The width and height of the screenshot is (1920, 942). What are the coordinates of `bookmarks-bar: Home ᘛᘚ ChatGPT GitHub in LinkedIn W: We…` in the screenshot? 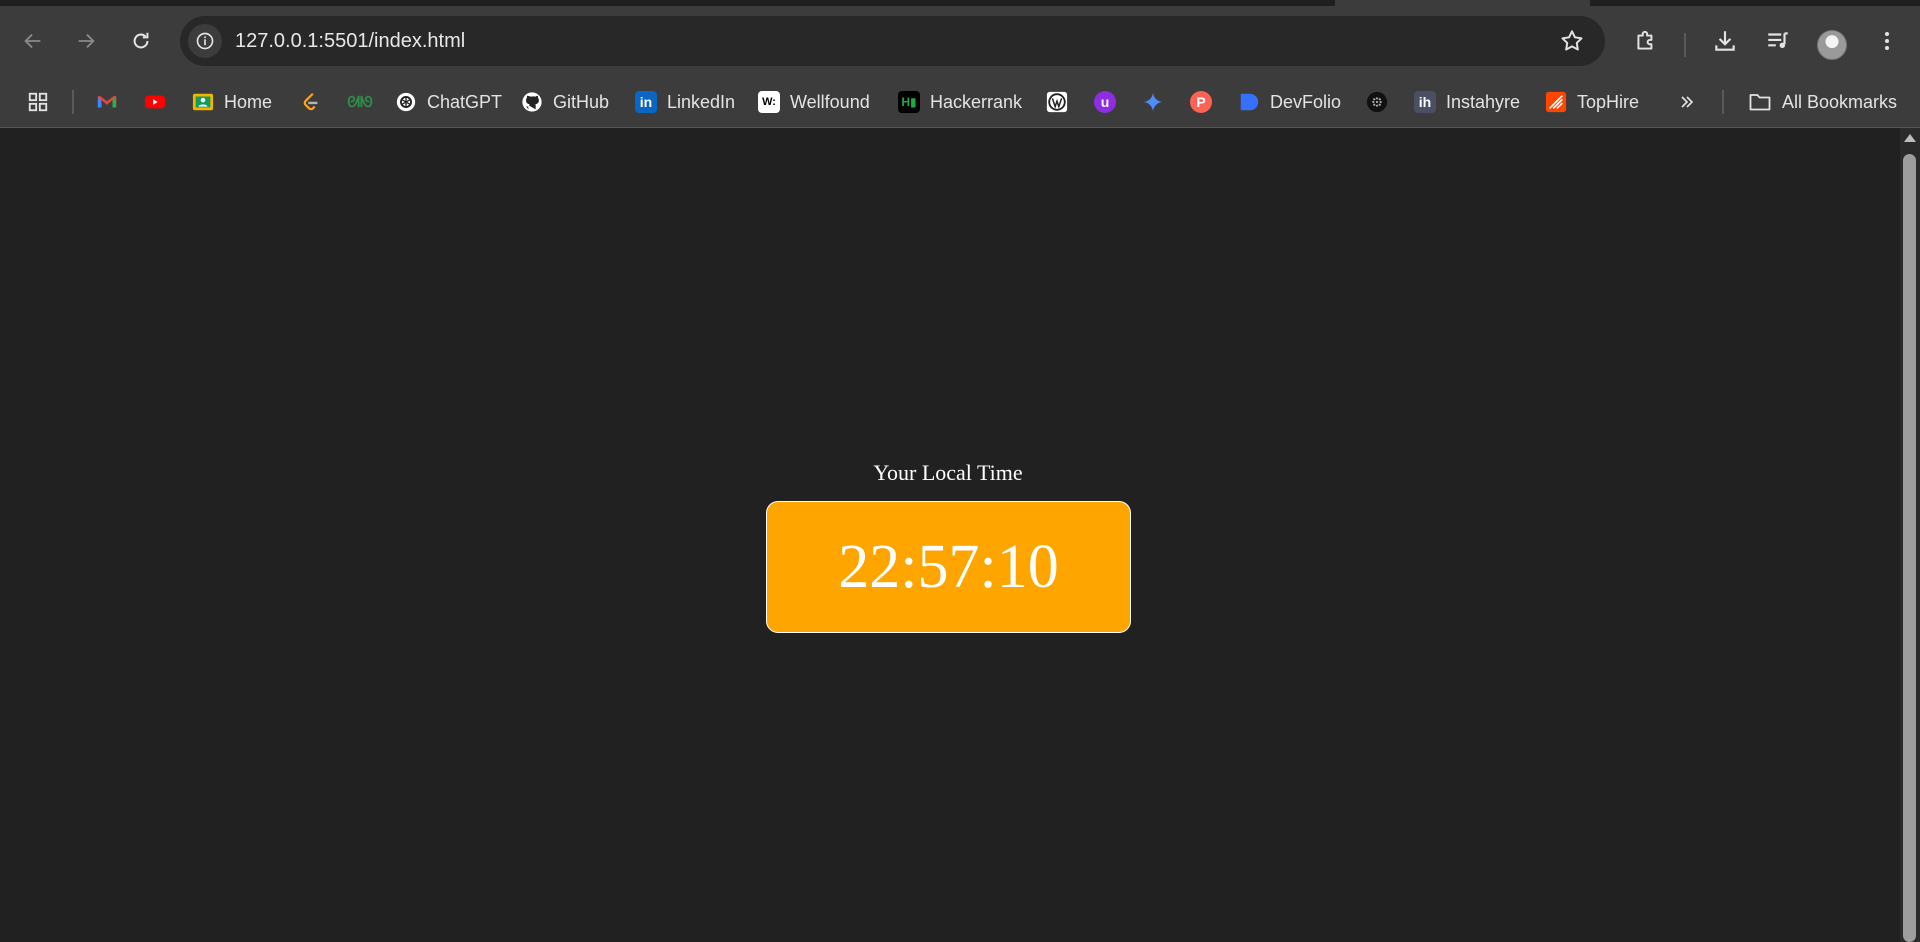 It's located at (960, 102).